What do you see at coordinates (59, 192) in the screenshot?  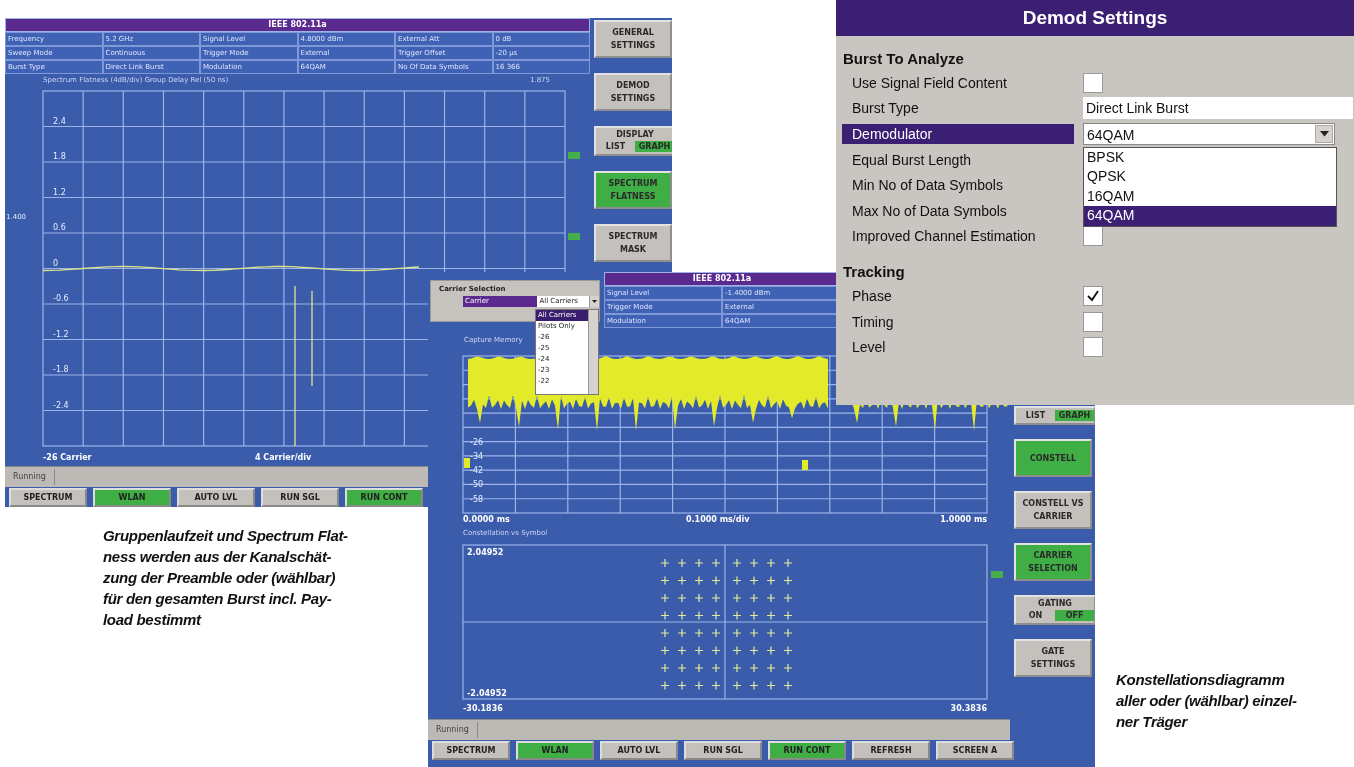 I see `axis-tick-label: 1.2` at bounding box center [59, 192].